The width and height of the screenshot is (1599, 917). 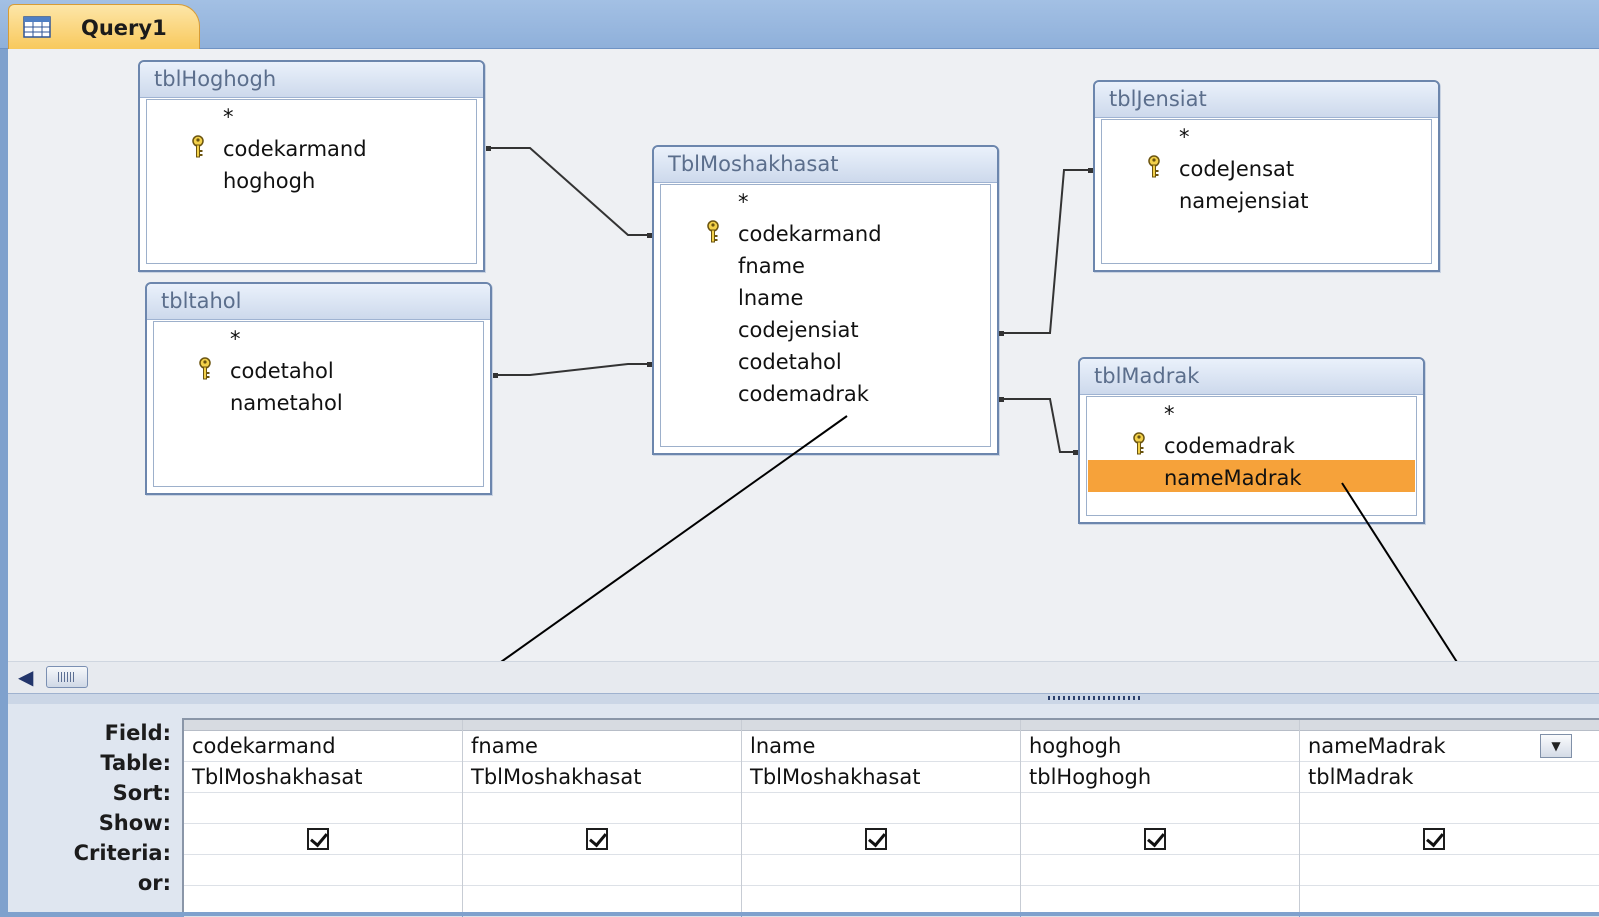 I want to click on field-cell: hoghogh, so click(x=1160, y=746).